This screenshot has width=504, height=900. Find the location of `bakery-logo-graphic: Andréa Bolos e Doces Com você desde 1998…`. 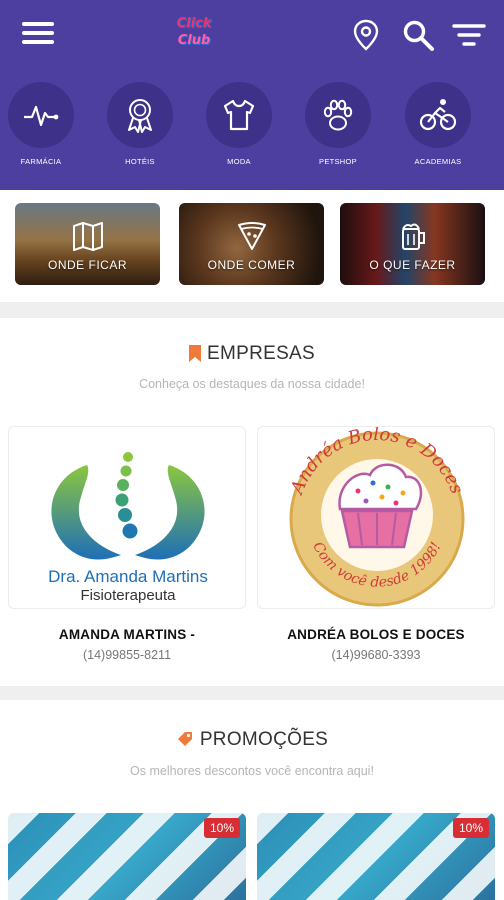

bakery-logo-graphic: Andréa Bolos e Doces Com você desde 1998… is located at coordinates (376, 517).